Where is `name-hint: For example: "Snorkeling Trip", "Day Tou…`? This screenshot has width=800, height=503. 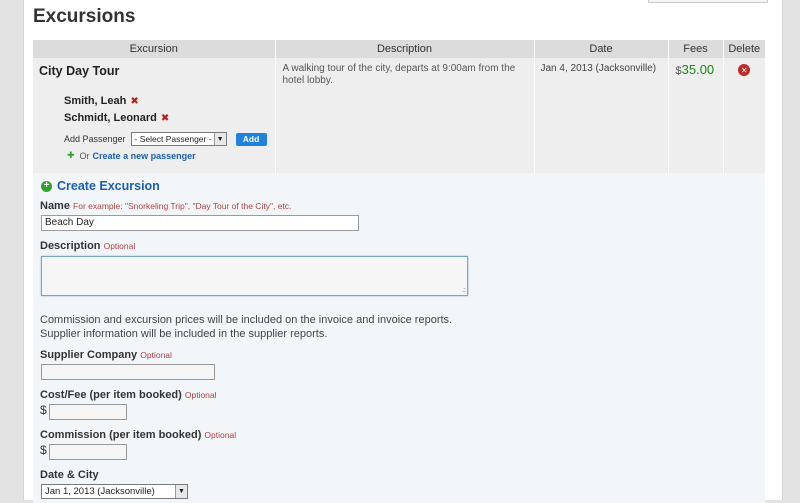
name-hint: For example: "Snorkeling Trip", "Day Tou… is located at coordinates (182, 206).